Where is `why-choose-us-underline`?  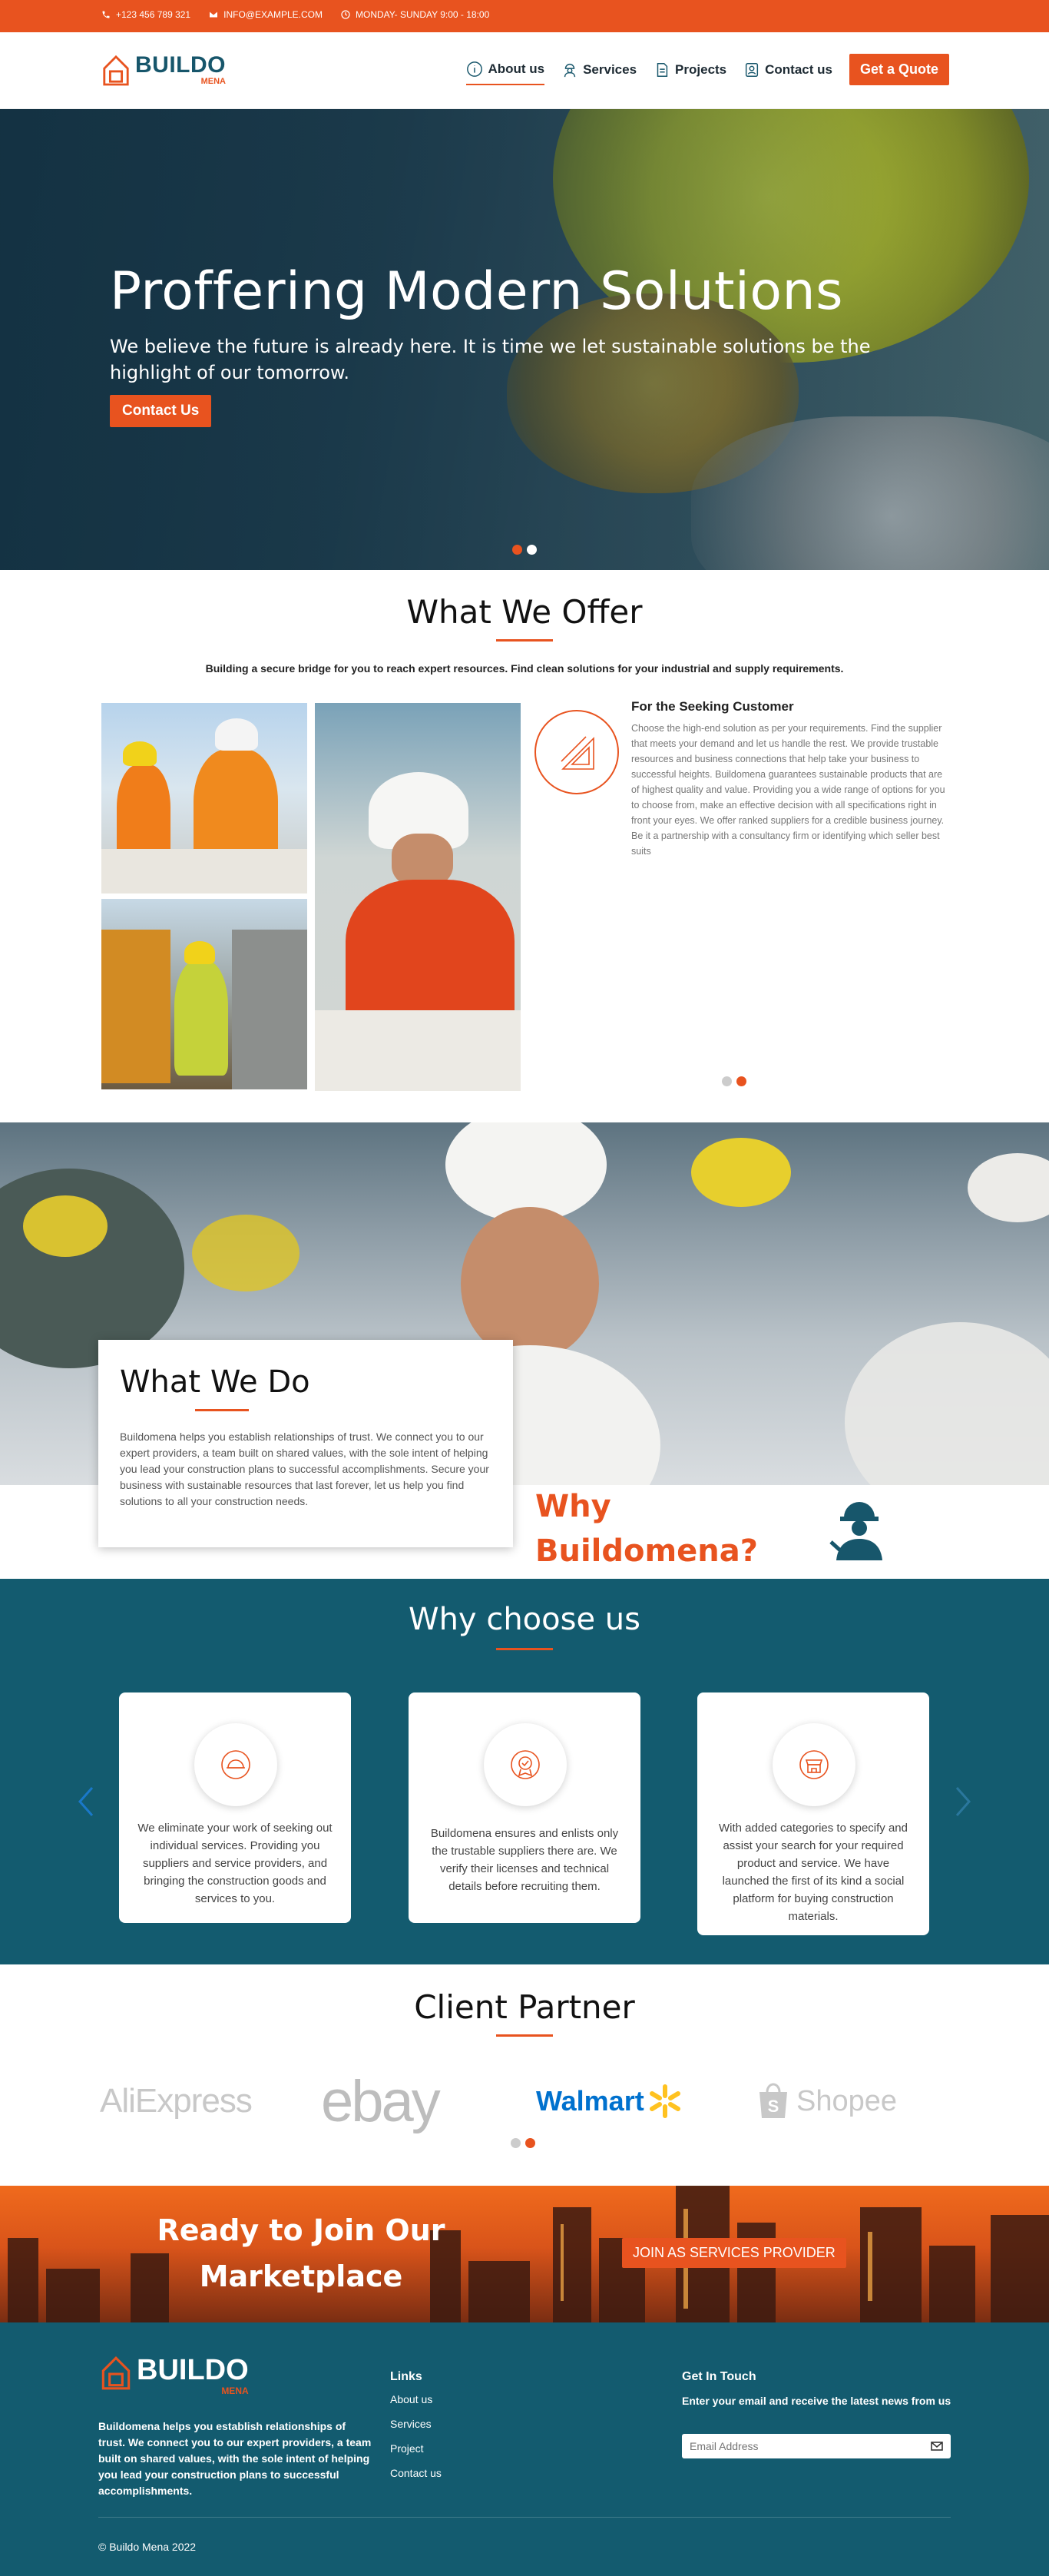 why-choose-us-underline is located at coordinates (524, 1649).